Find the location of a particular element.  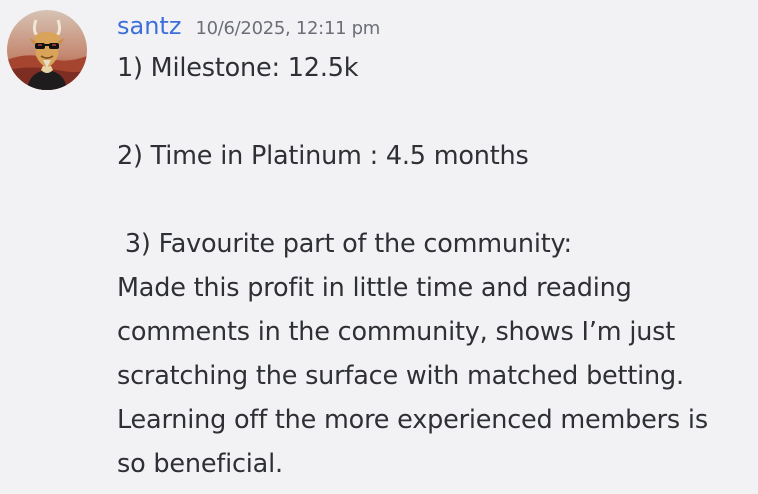

message-header: santz 10/6/2025, 12:11 pm is located at coordinates (435, 29).